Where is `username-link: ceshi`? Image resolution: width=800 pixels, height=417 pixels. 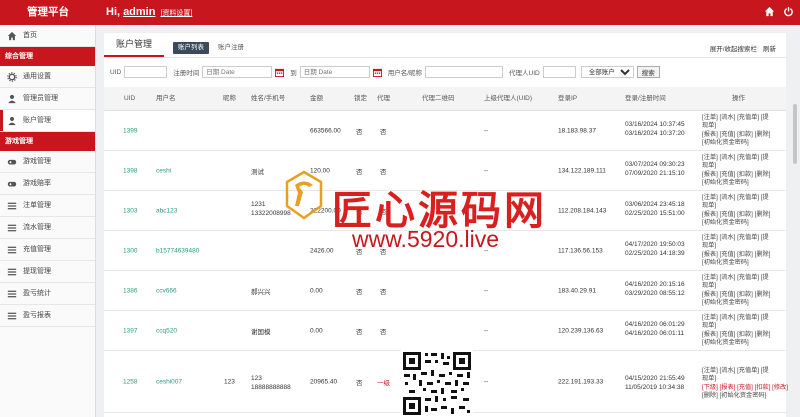 username-link: ceshi is located at coordinates (163, 170).